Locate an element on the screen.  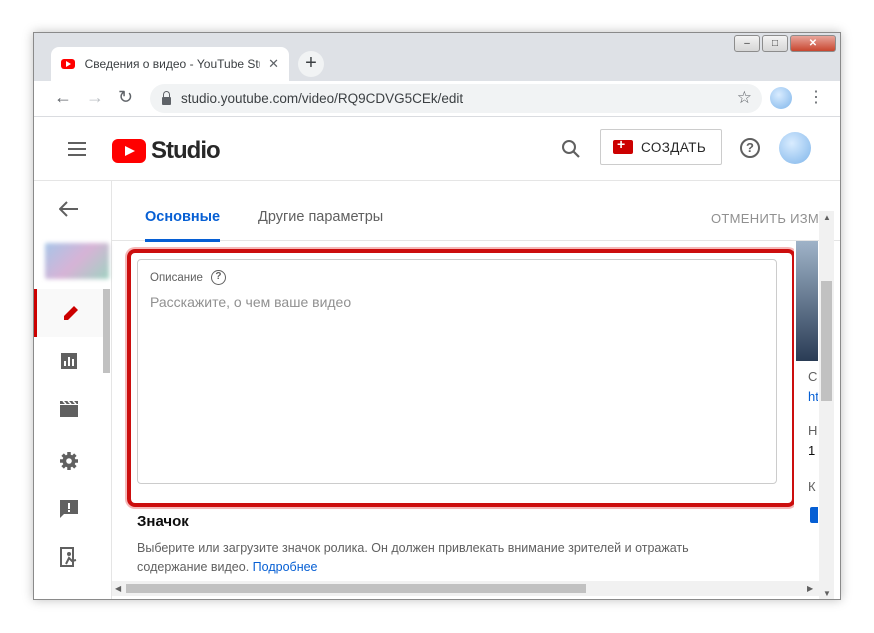
scroll-down-icon: ▼ is located at coordinates (827, 593).